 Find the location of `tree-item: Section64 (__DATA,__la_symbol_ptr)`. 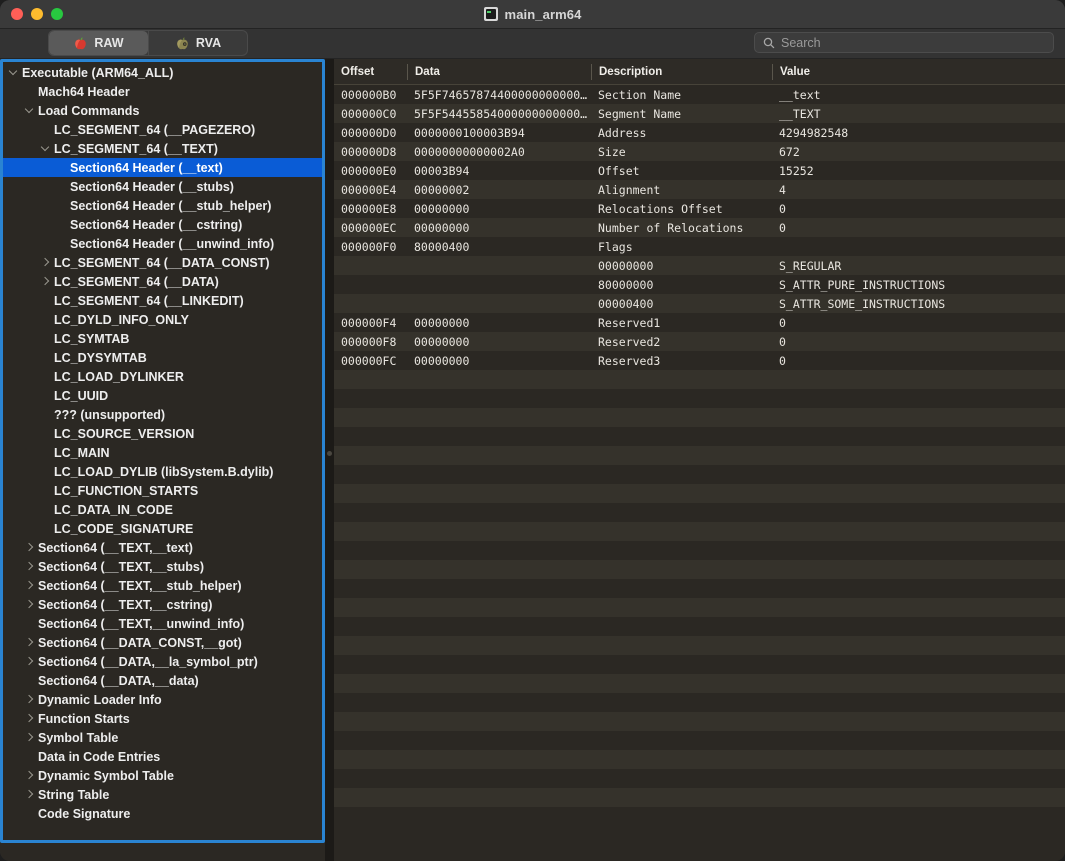

tree-item: Section64 (__DATA,__la_symbol_ptr) is located at coordinates (162, 661).